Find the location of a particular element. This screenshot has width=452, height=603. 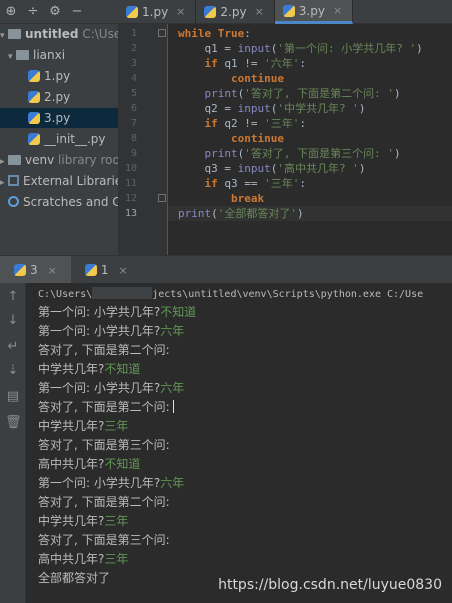

up-arrow-icon: ↑ is located at coordinates (13, 297).